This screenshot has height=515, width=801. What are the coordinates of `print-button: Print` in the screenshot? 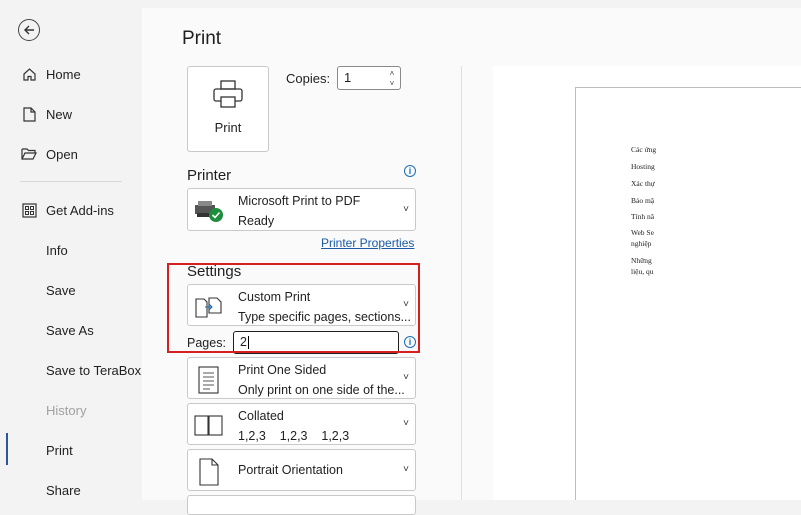 It's located at (228, 109).